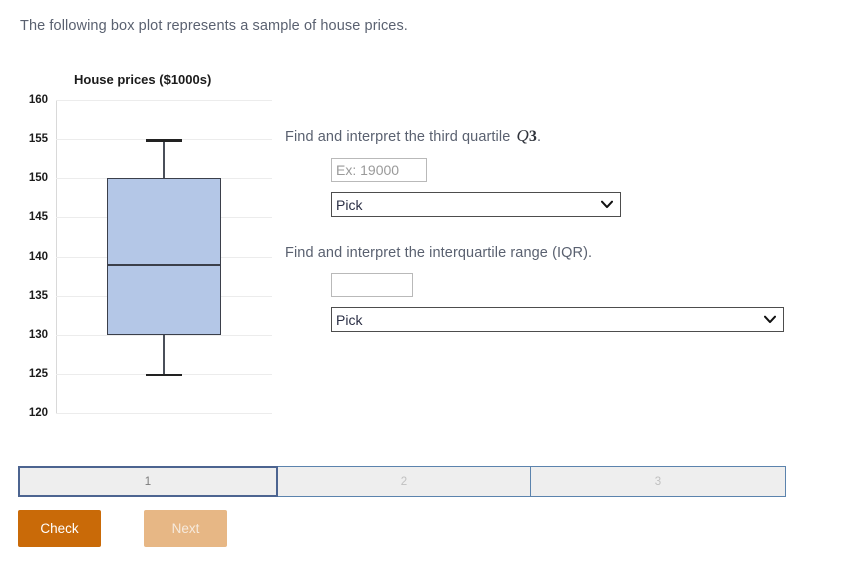 The height and width of the screenshot is (575, 842). Describe the element at coordinates (38, 217) in the screenshot. I see `y-axis-tick-label: 145` at that location.